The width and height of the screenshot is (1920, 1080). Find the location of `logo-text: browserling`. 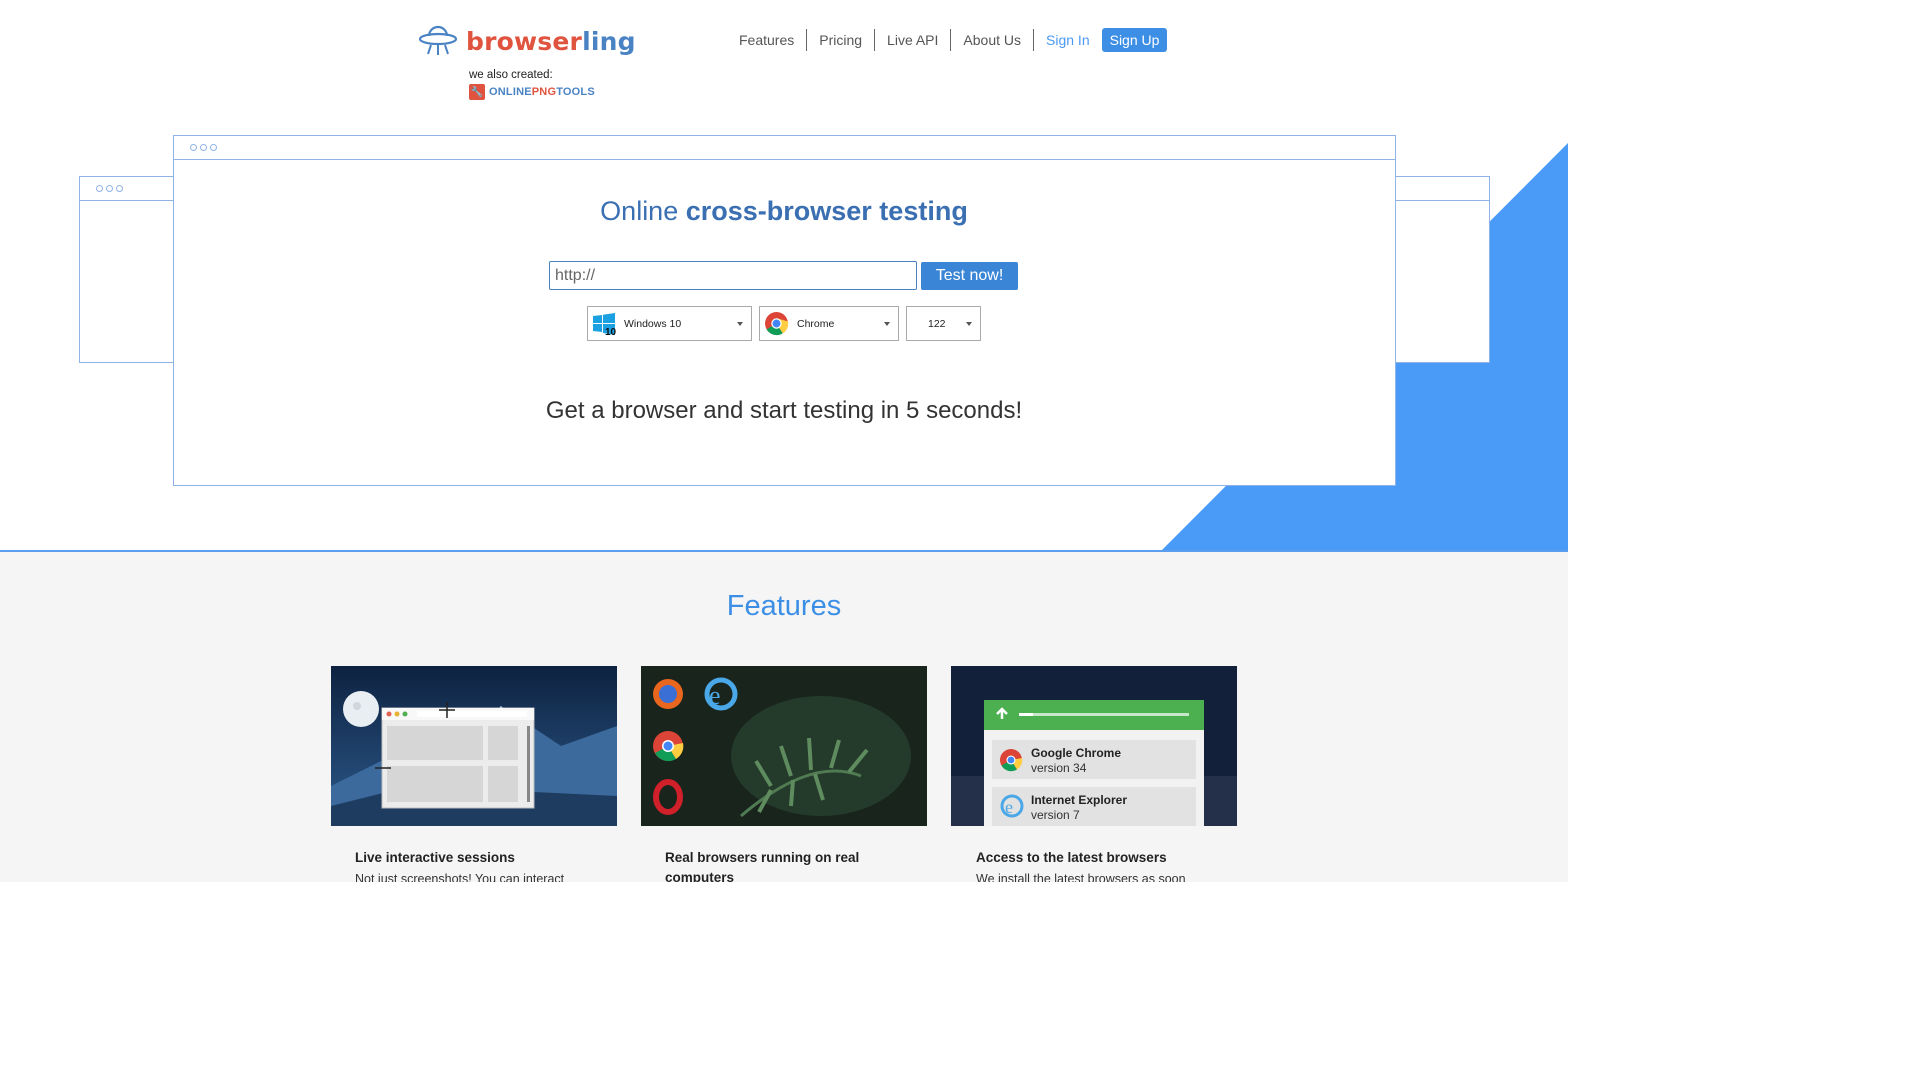

logo-text: browserling is located at coordinates (551, 41).